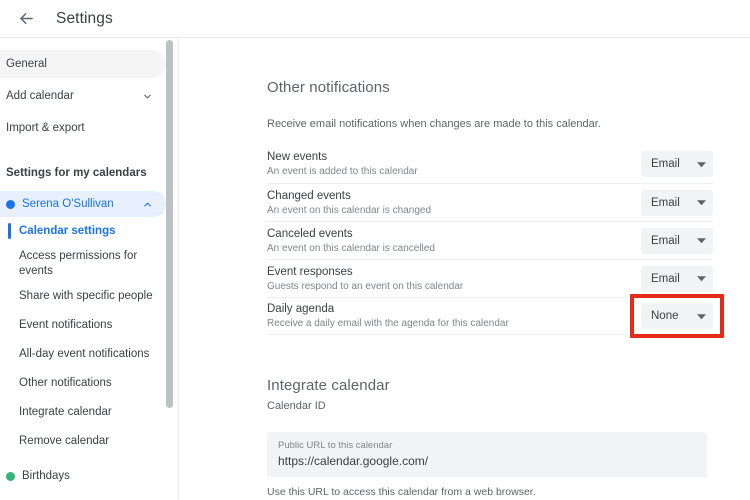 Image resolution: width=750 pixels, height=500 pixels. I want to click on notification-type-dropdown-event-responses: Email, so click(677, 278).